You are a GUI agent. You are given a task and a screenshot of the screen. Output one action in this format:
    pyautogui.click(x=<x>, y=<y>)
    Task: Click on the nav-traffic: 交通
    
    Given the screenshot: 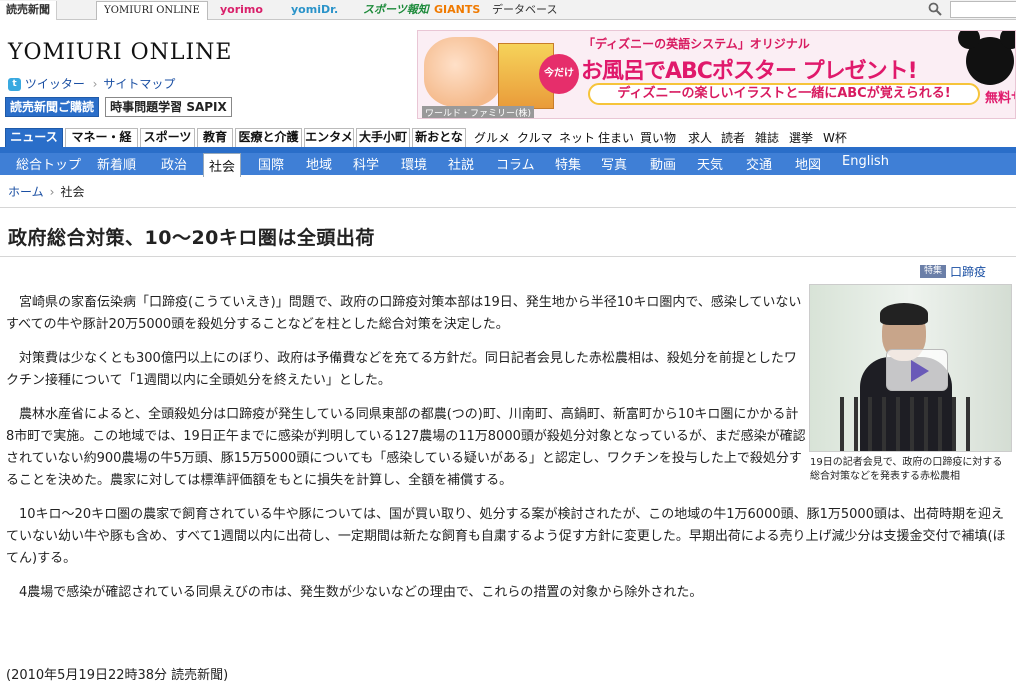 What is the action you would take?
    pyautogui.click(x=759, y=163)
    